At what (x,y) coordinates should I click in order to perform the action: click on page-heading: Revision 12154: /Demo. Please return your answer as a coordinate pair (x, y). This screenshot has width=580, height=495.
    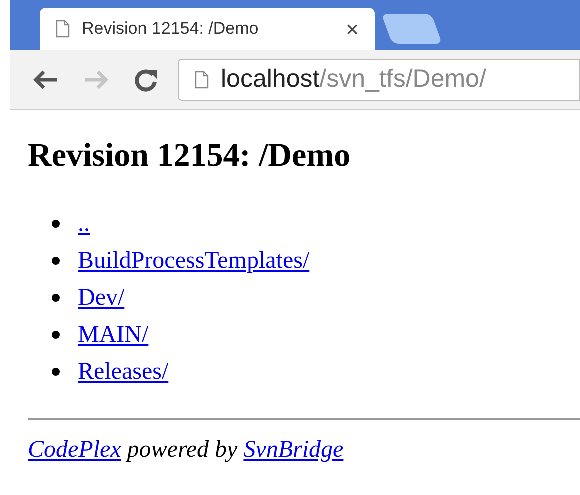
    Looking at the image, I should click on (190, 156).